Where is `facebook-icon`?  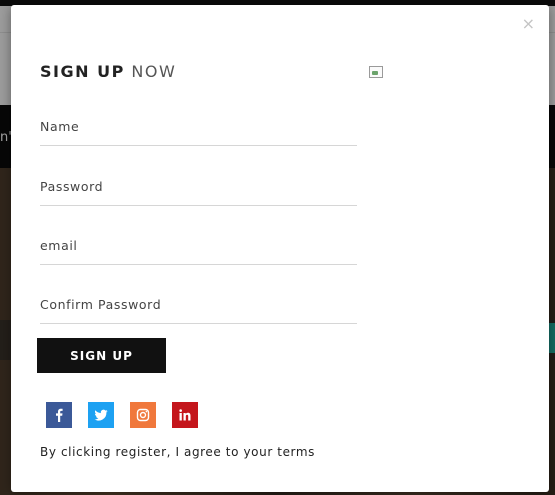
facebook-icon is located at coordinates (59, 415).